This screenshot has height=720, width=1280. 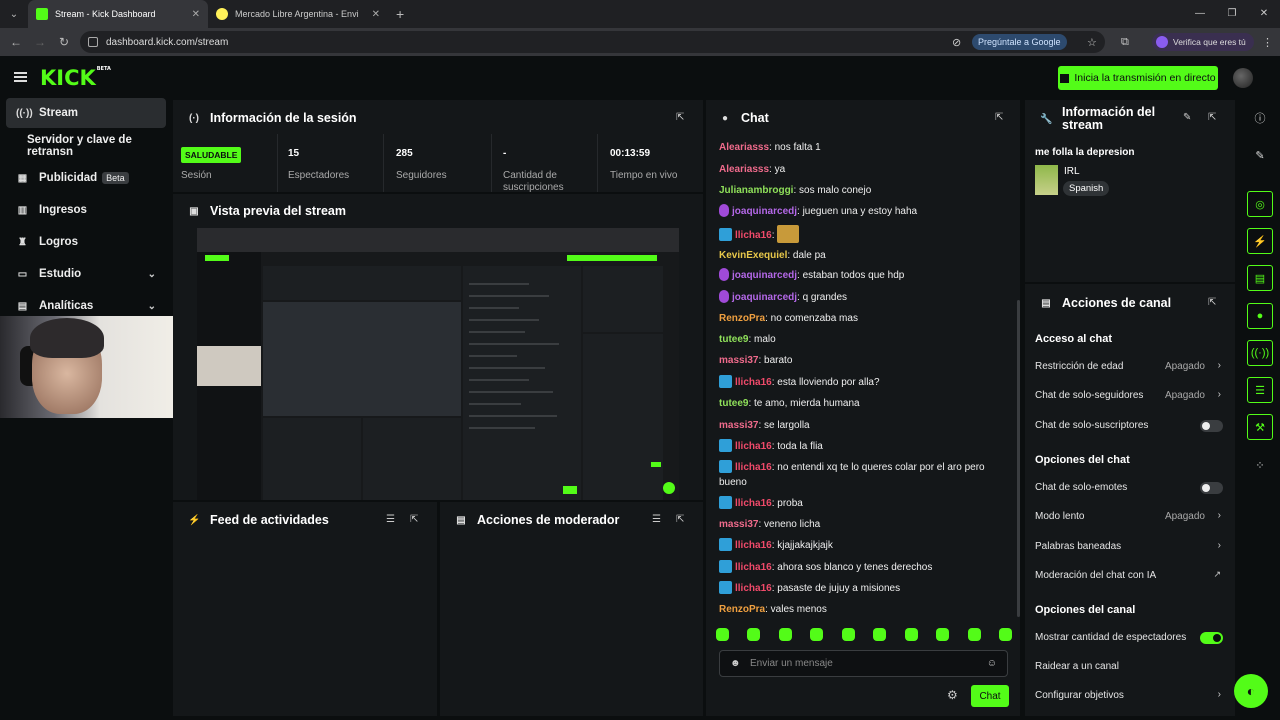 I want to click on chat-bubble-icon: ●, so click(x=1260, y=316).